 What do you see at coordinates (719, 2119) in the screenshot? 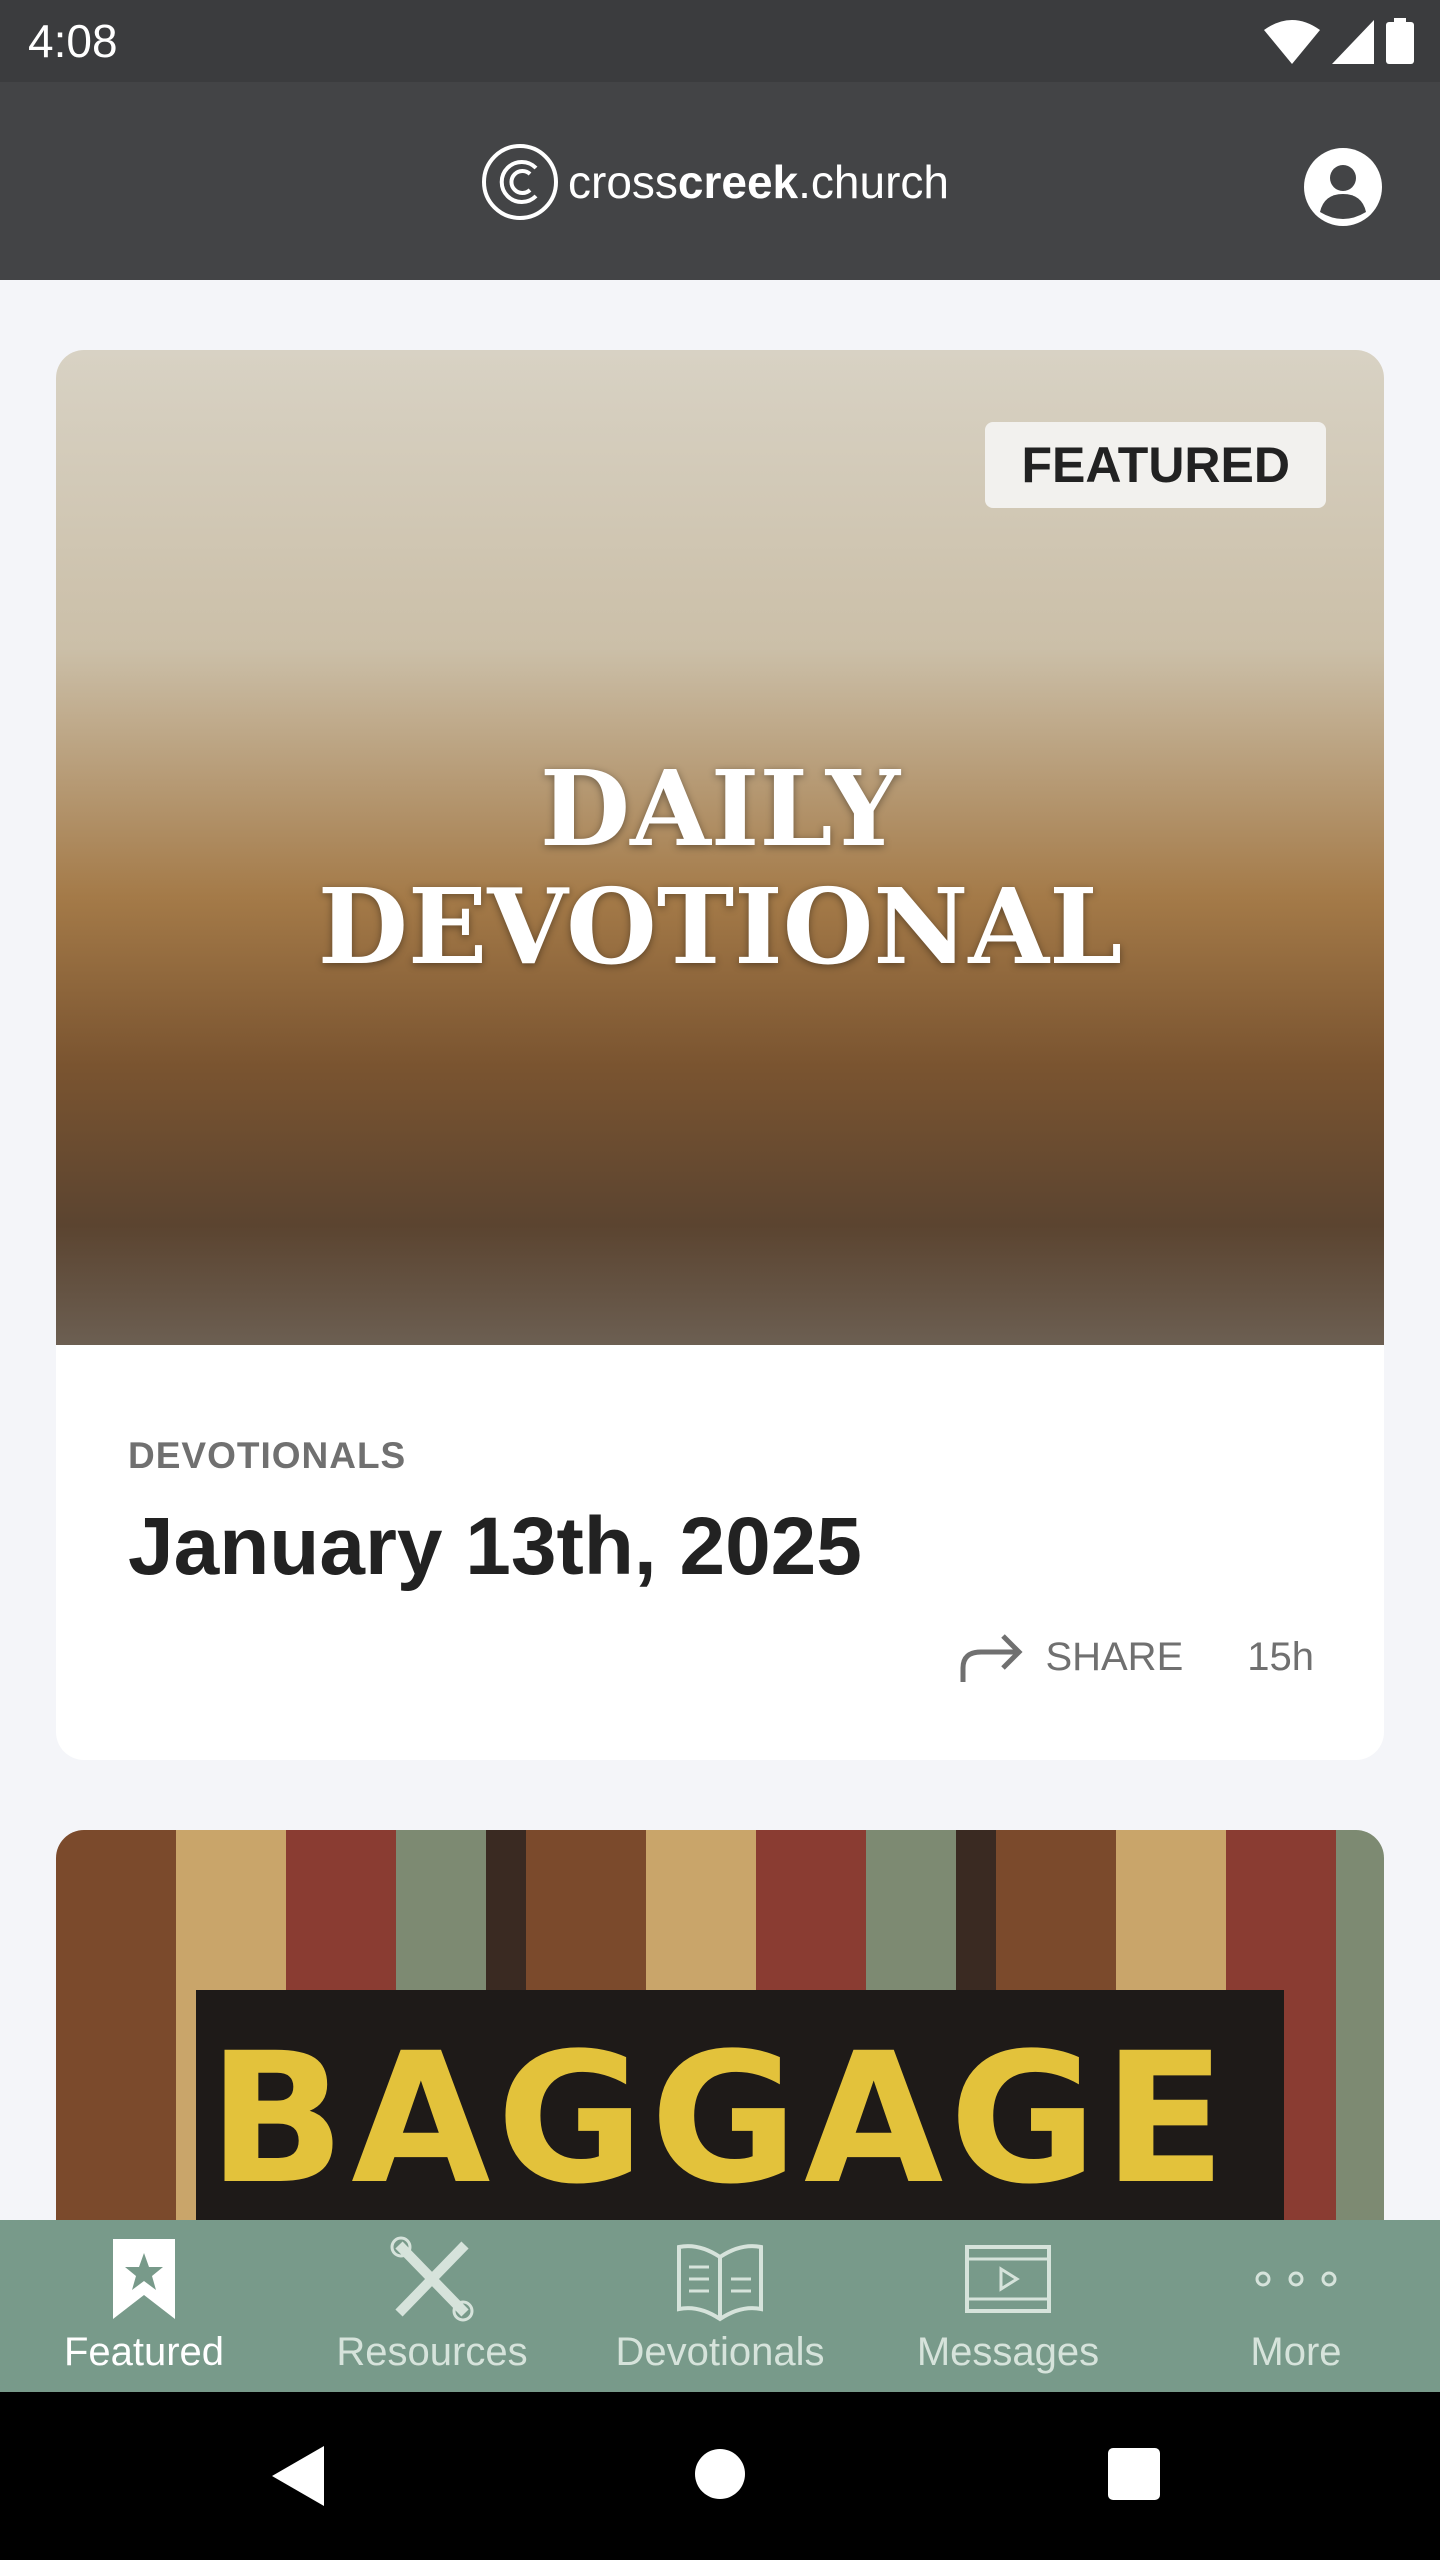
I see `image-title: BAGGAGE` at bounding box center [719, 2119].